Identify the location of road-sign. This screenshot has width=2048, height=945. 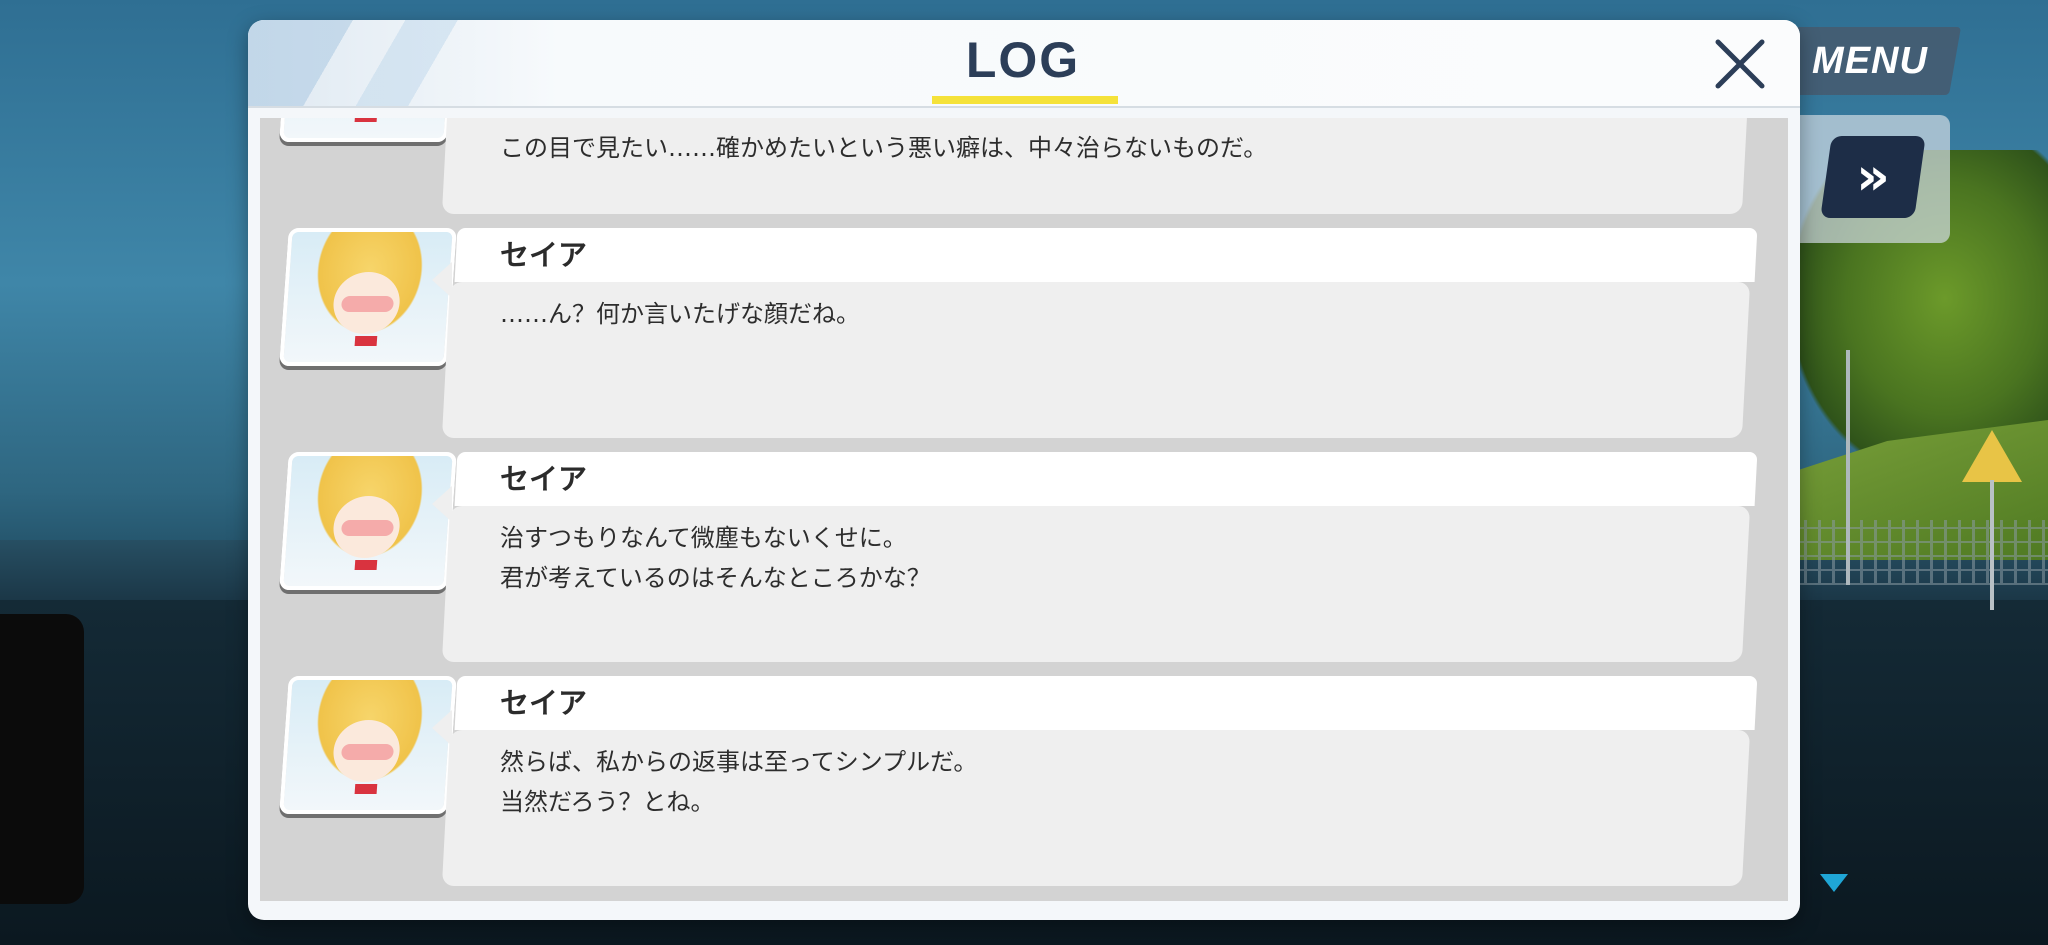
(1992, 456).